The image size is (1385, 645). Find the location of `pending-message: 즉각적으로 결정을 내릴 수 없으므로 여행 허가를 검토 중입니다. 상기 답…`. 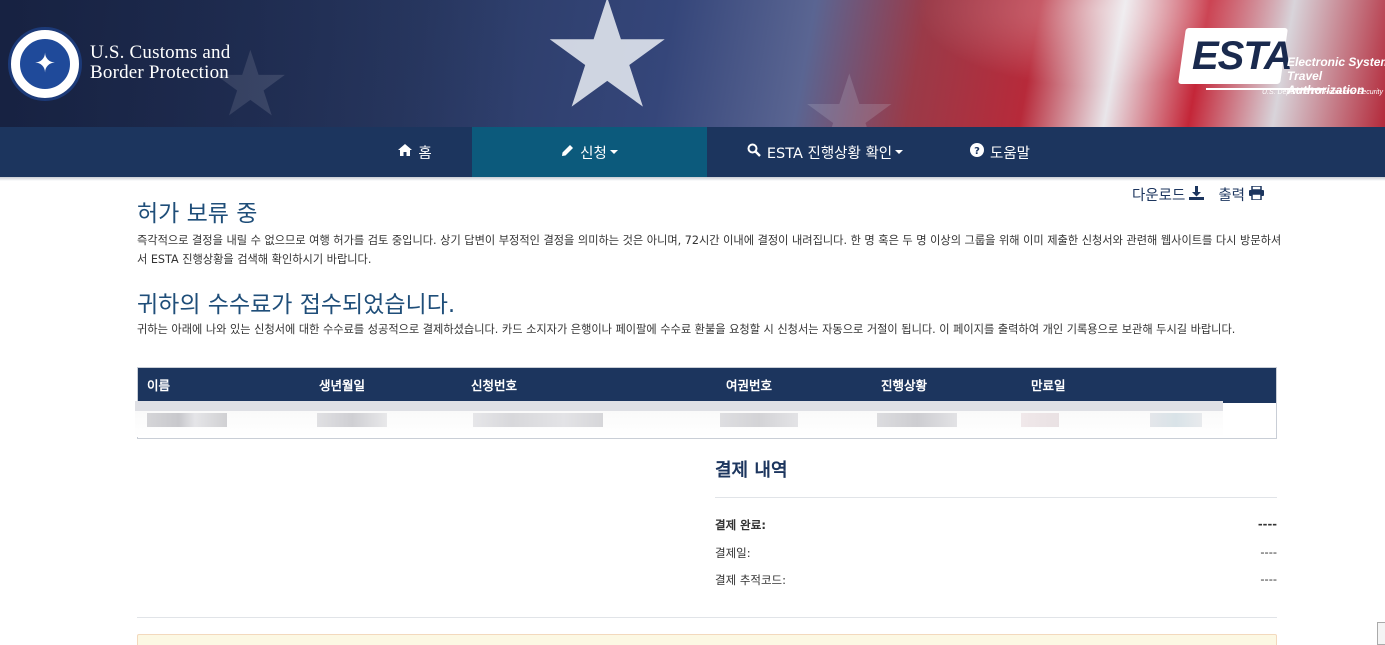

pending-message: 즉각적으로 결정을 내릴 수 없으므로 여행 허가를 검토 중입니다. 상기 답… is located at coordinates (709, 250).